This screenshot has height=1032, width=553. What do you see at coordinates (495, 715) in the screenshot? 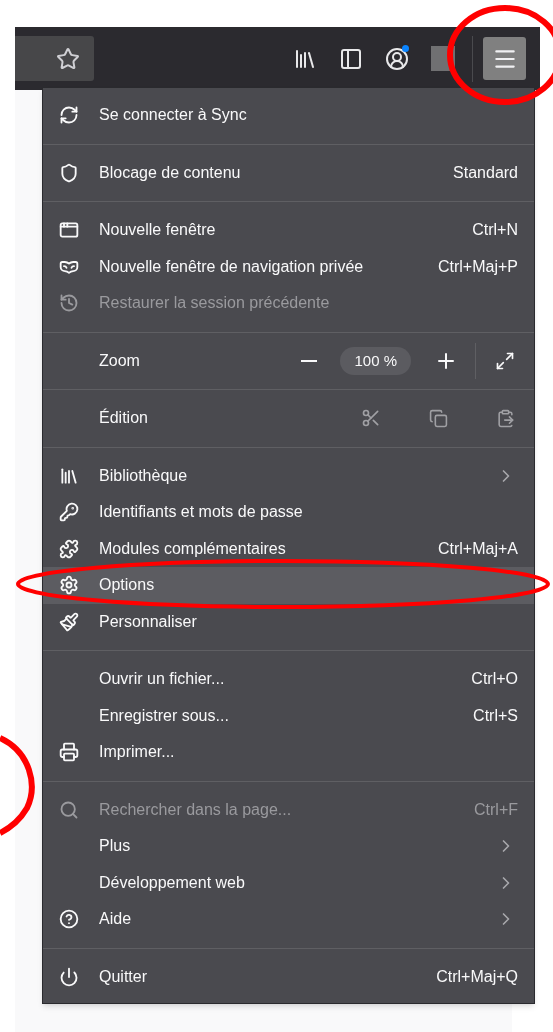
I see `shortcut-text: Ctrl+S` at bounding box center [495, 715].